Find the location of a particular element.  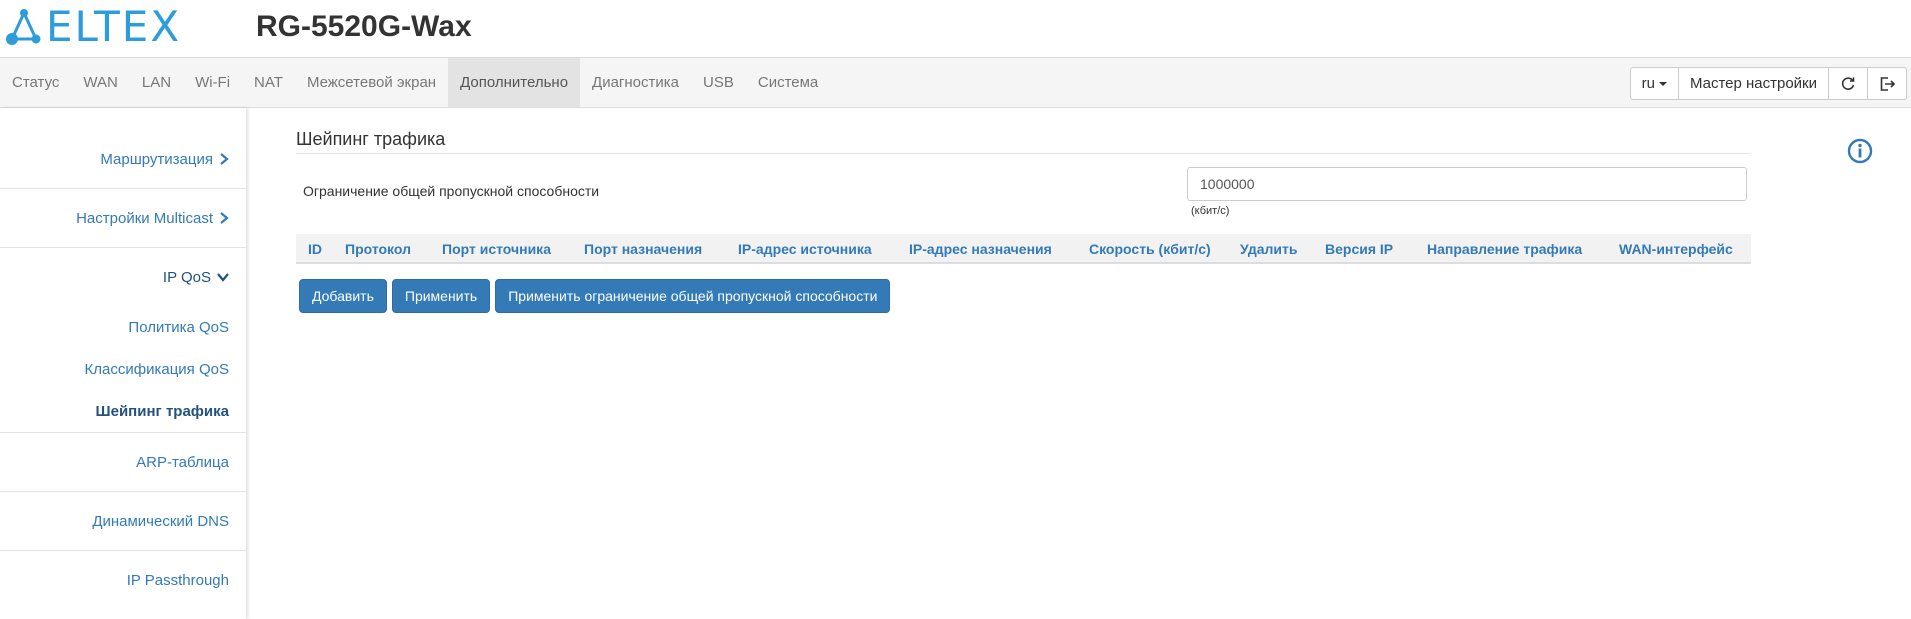

bandwidth-limit-label: Ограничение общей пропускной способности is located at coordinates (451, 191).